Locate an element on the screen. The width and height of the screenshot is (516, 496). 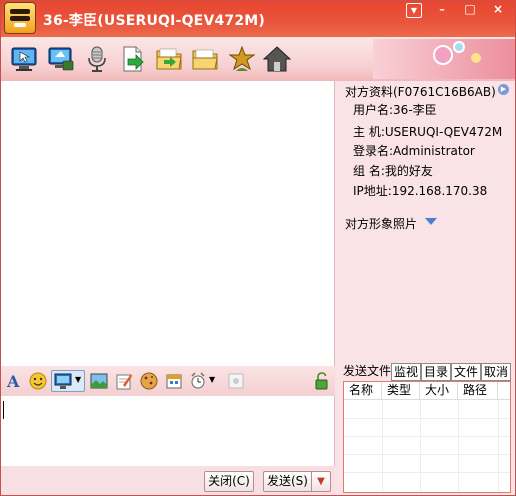
expand-photo-icon is located at coordinates (431, 221).